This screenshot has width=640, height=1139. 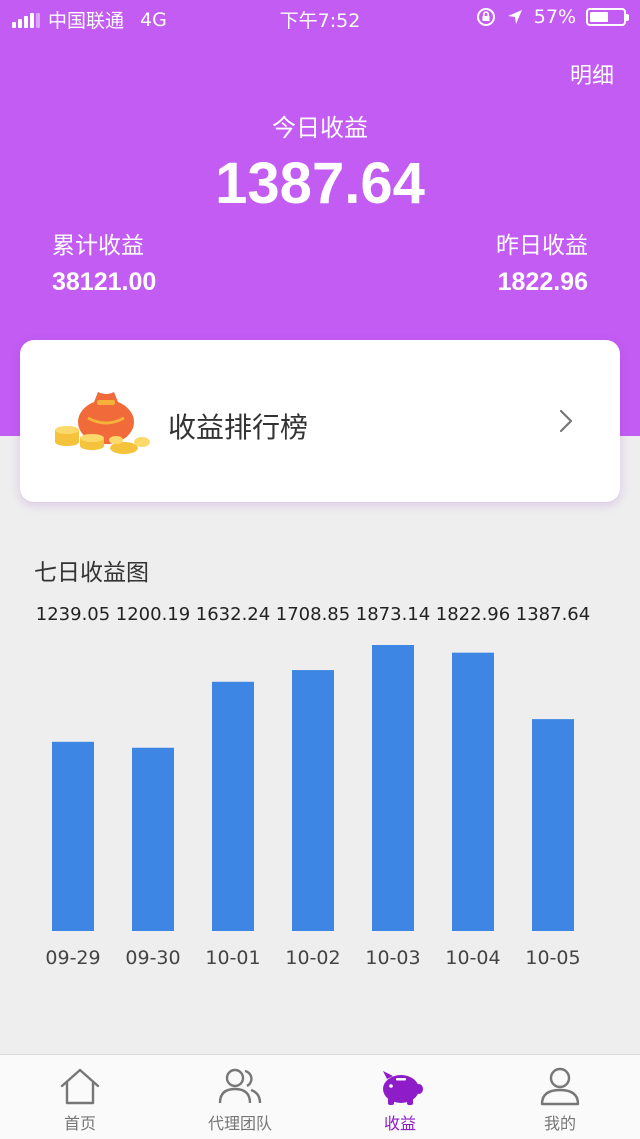 I want to click on tab-bar: 首页 代理团队 收益 我的, so click(x=320, y=1096).